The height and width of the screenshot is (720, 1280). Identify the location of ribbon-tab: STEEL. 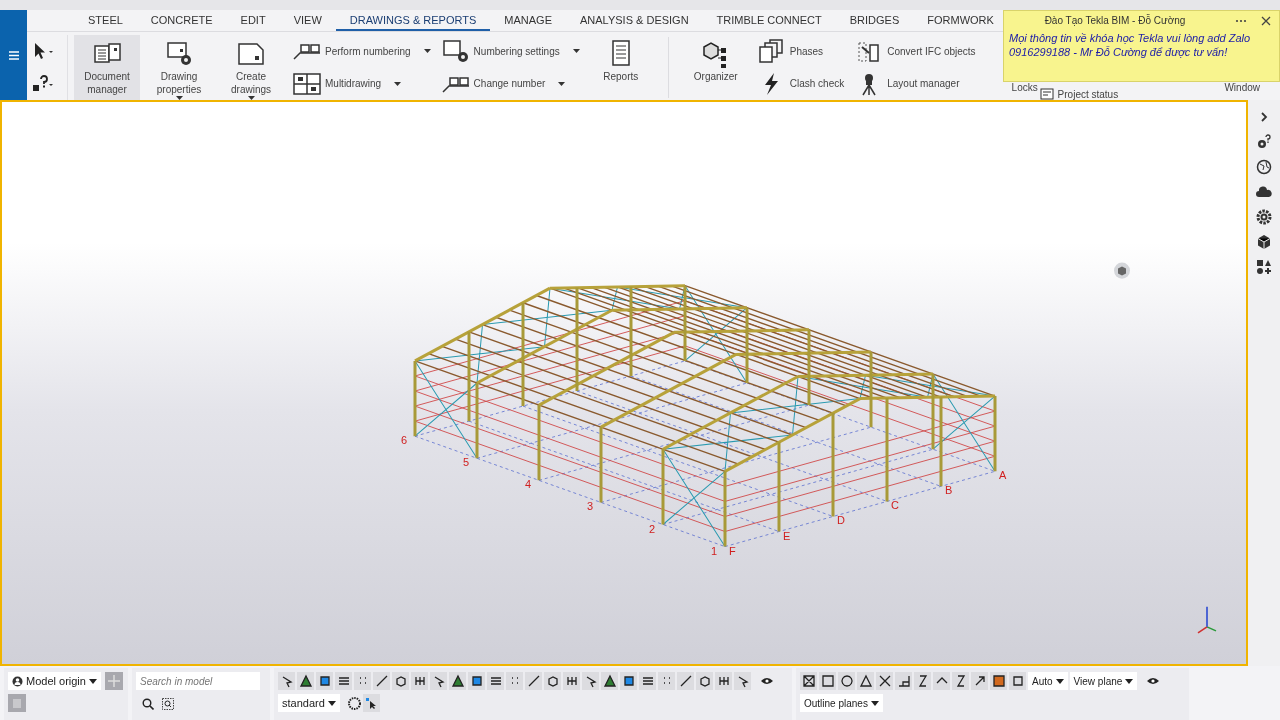
(105, 20).